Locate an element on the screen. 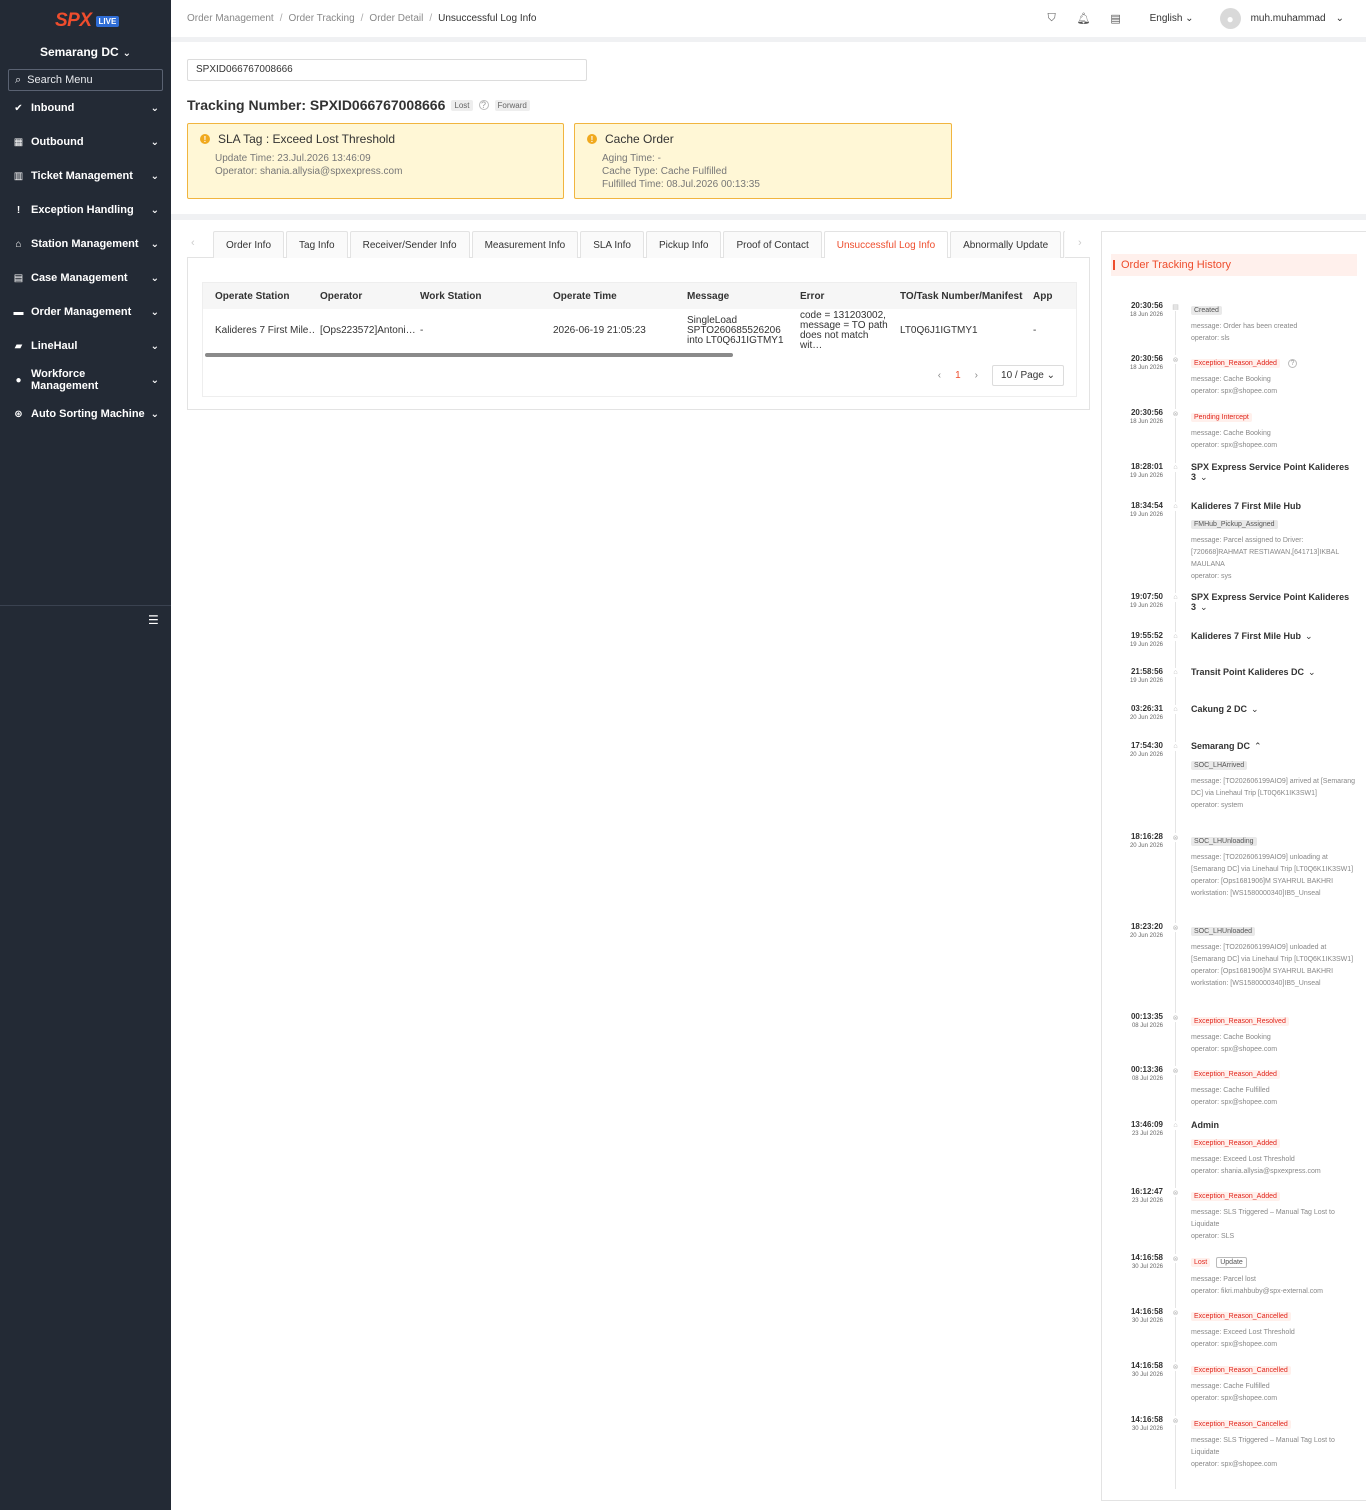 This screenshot has width=1366, height=1510. event-detail: operator: [Ops1681906]M SYAHRUL BAKHRI is located at coordinates (1262, 881).